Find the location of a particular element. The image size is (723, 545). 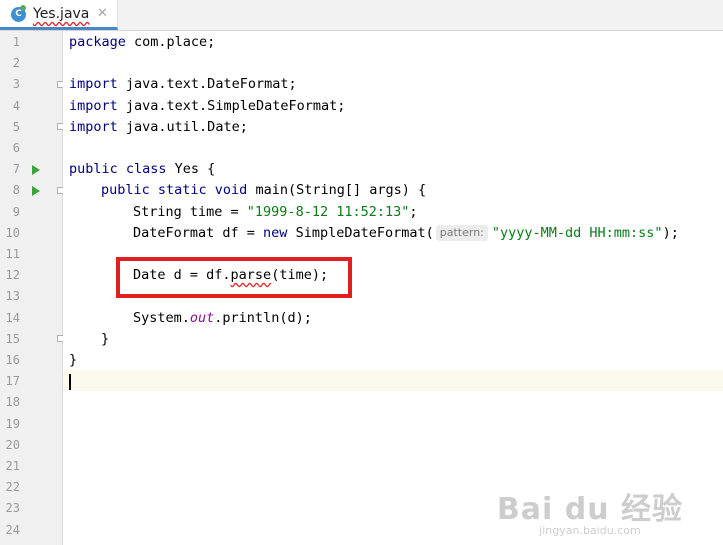

line-number: 4 is located at coordinates (16, 105).